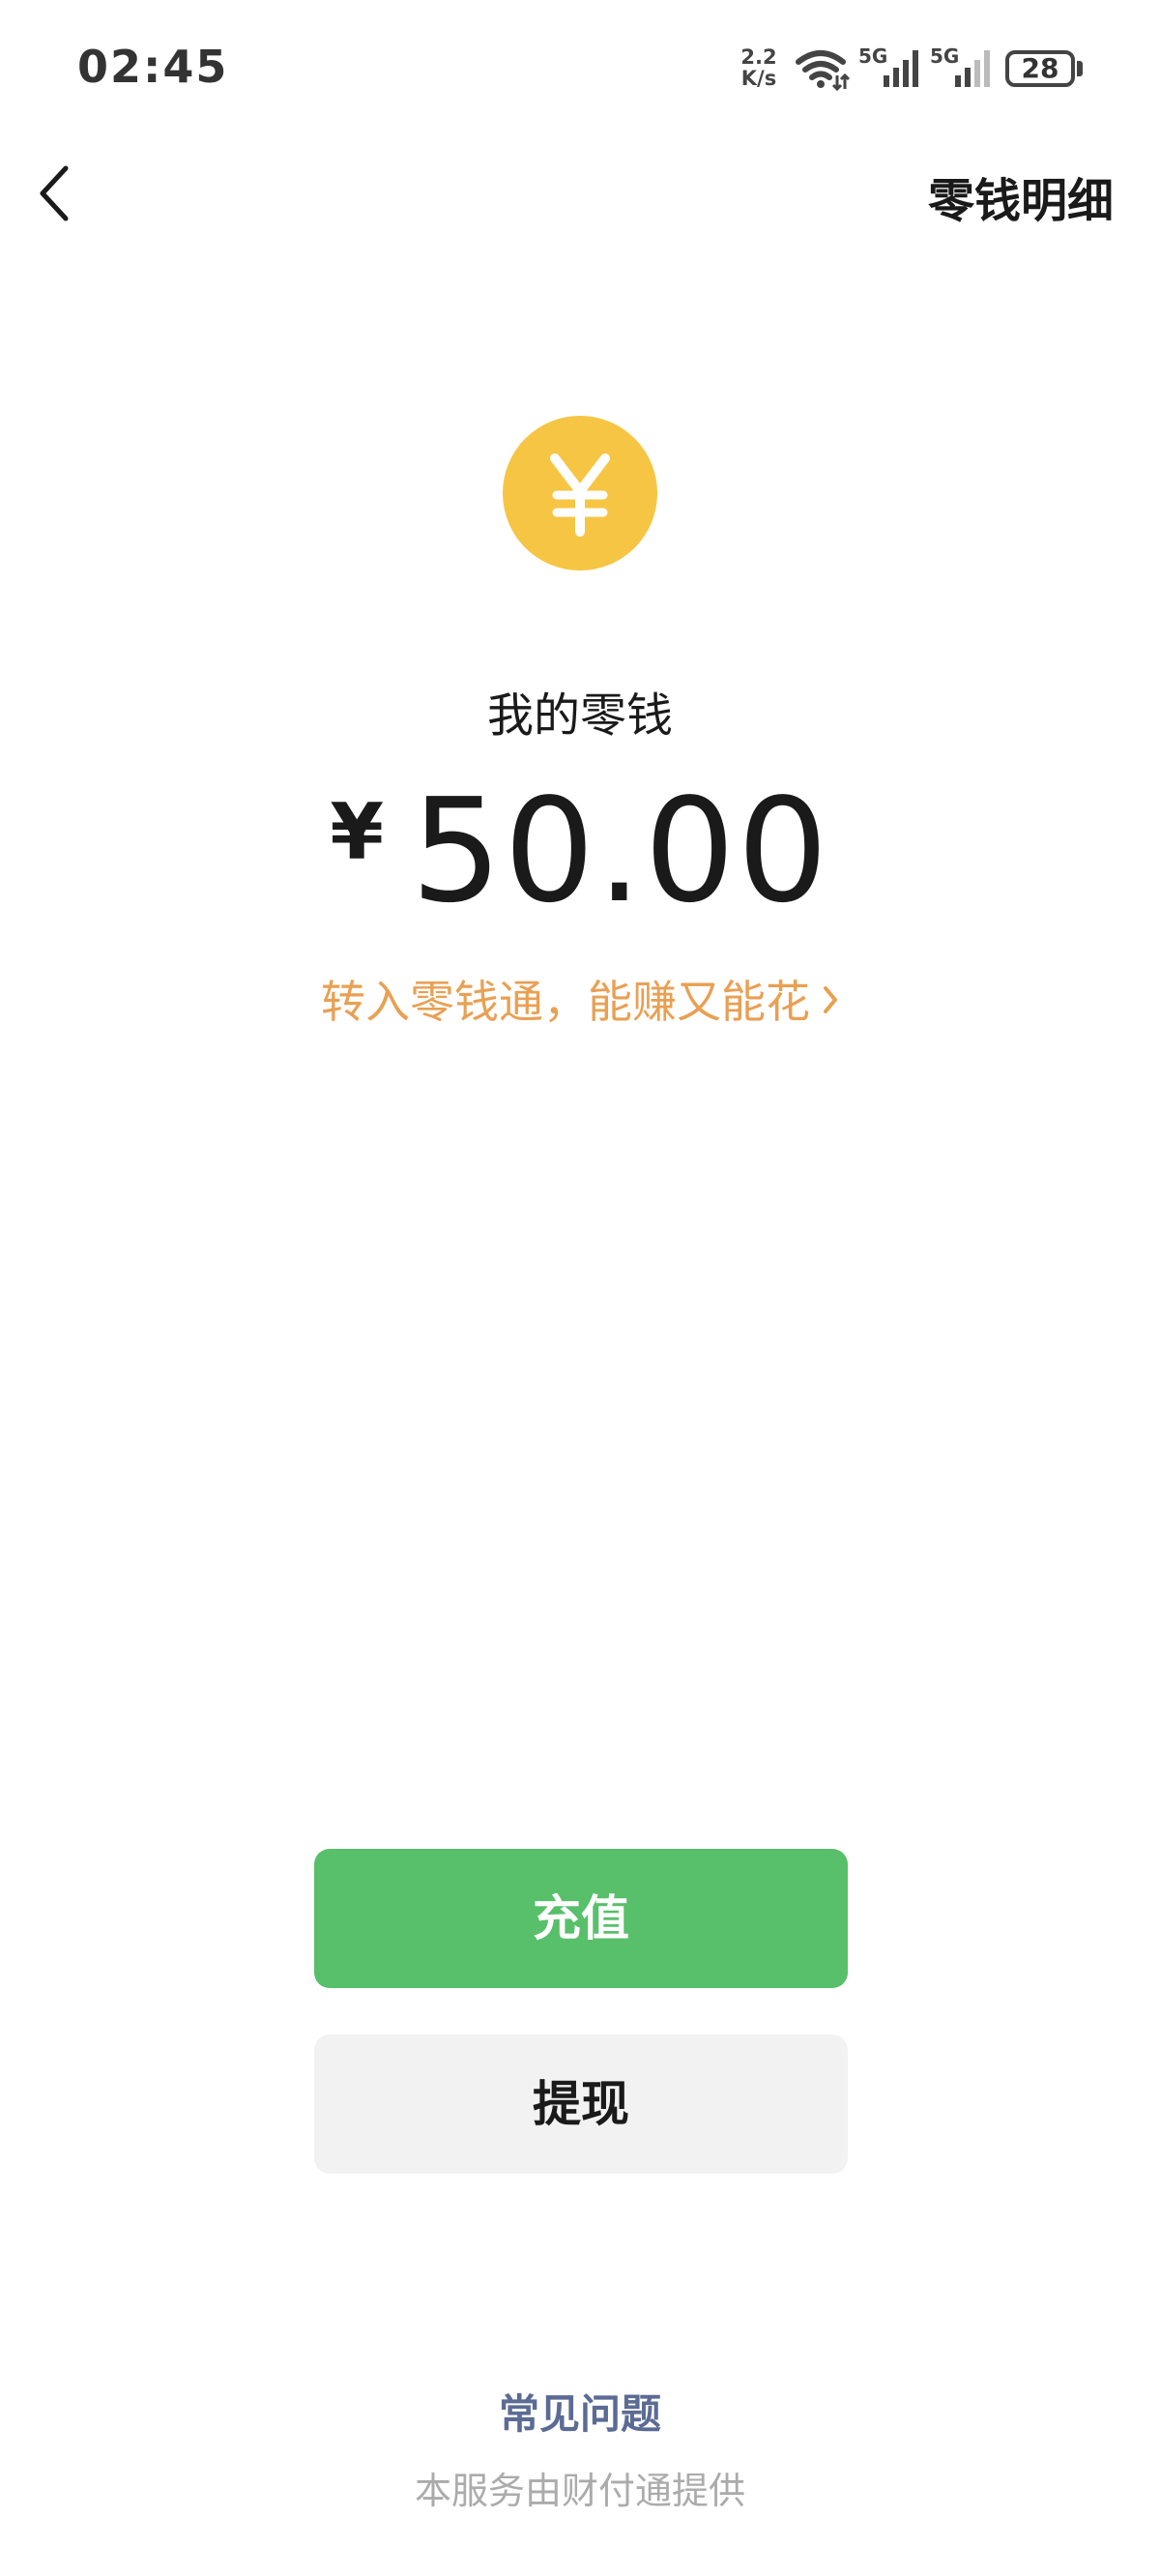 The height and width of the screenshot is (2576, 1160). What do you see at coordinates (830, 1002) in the screenshot?
I see `chevron-right-icon` at bounding box center [830, 1002].